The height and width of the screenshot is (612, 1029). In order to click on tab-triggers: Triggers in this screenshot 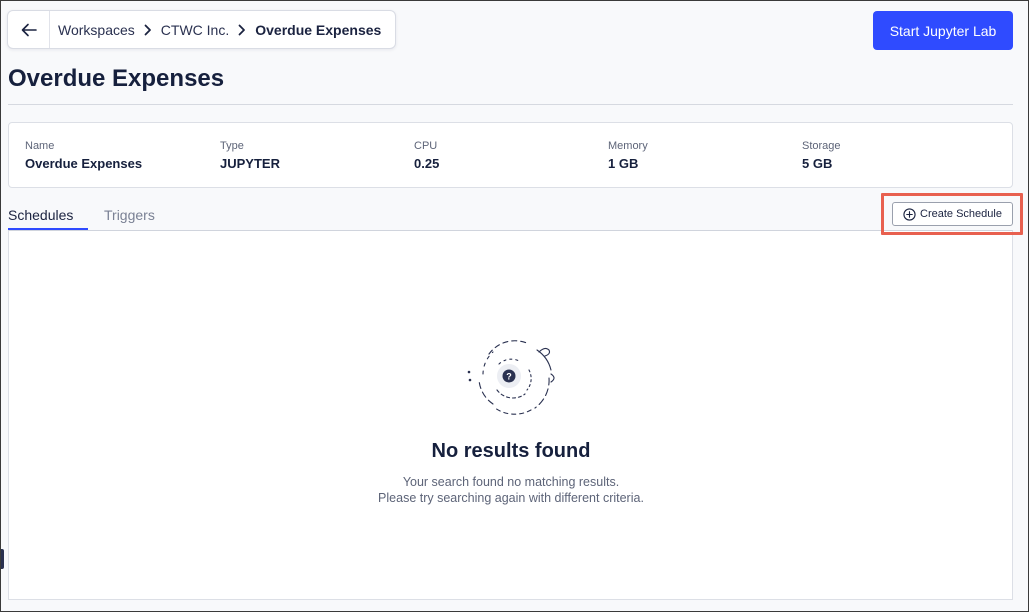, I will do `click(129, 215)`.